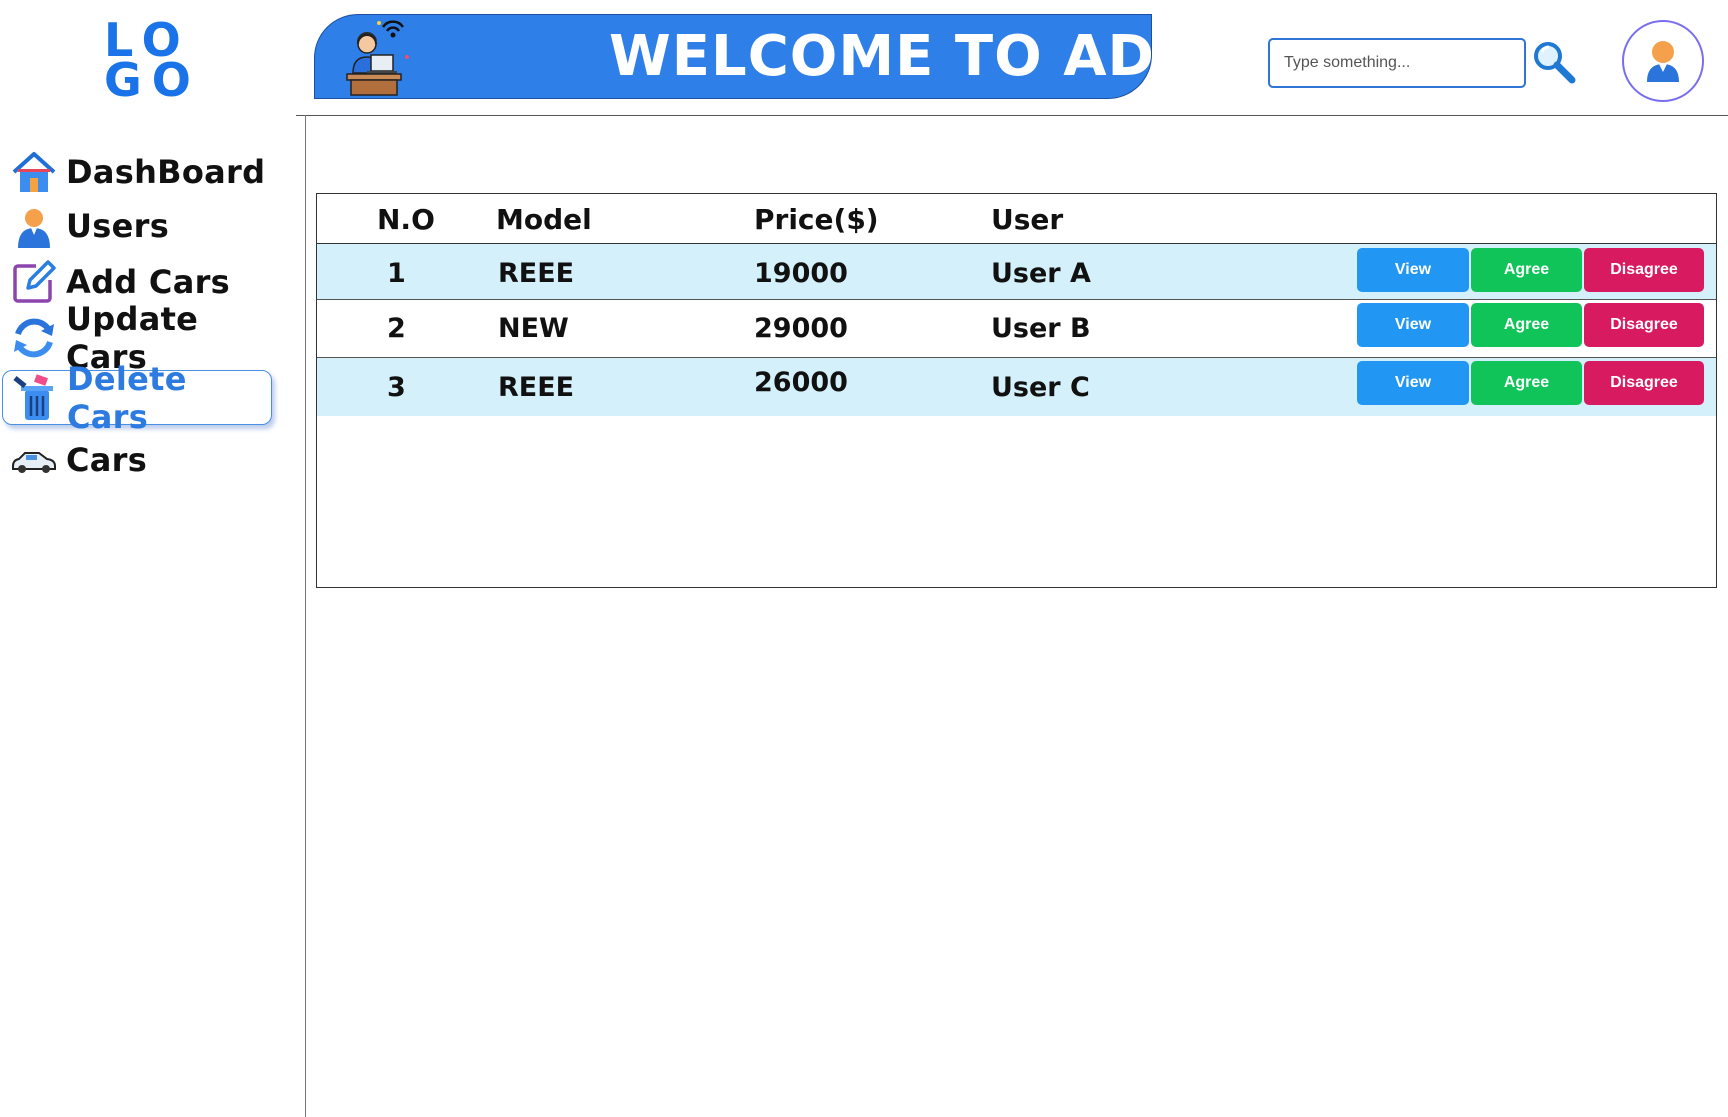 Image resolution: width=1728 pixels, height=1117 pixels. I want to click on table-row: 1 REEE 19000 User A View Agree Disagree, so click(1016, 272).